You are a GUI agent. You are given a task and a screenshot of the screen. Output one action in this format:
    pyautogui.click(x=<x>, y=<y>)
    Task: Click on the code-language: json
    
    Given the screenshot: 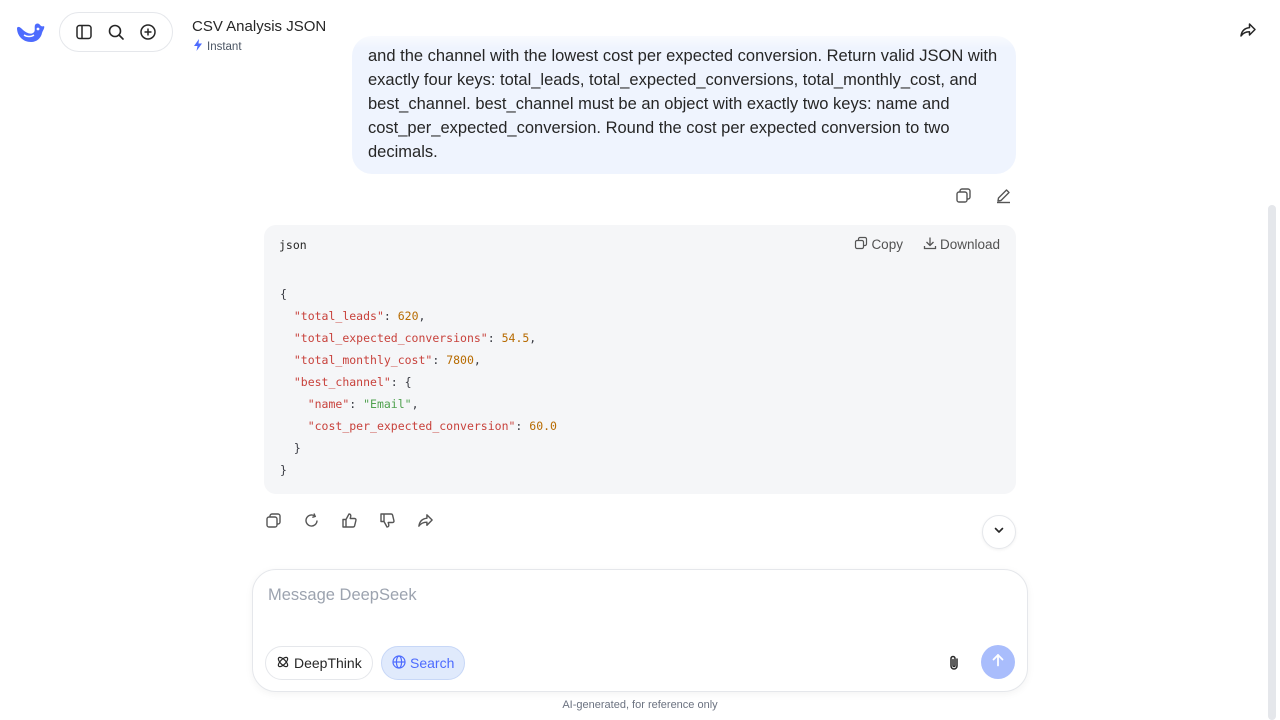 What is the action you would take?
    pyautogui.click(x=293, y=245)
    